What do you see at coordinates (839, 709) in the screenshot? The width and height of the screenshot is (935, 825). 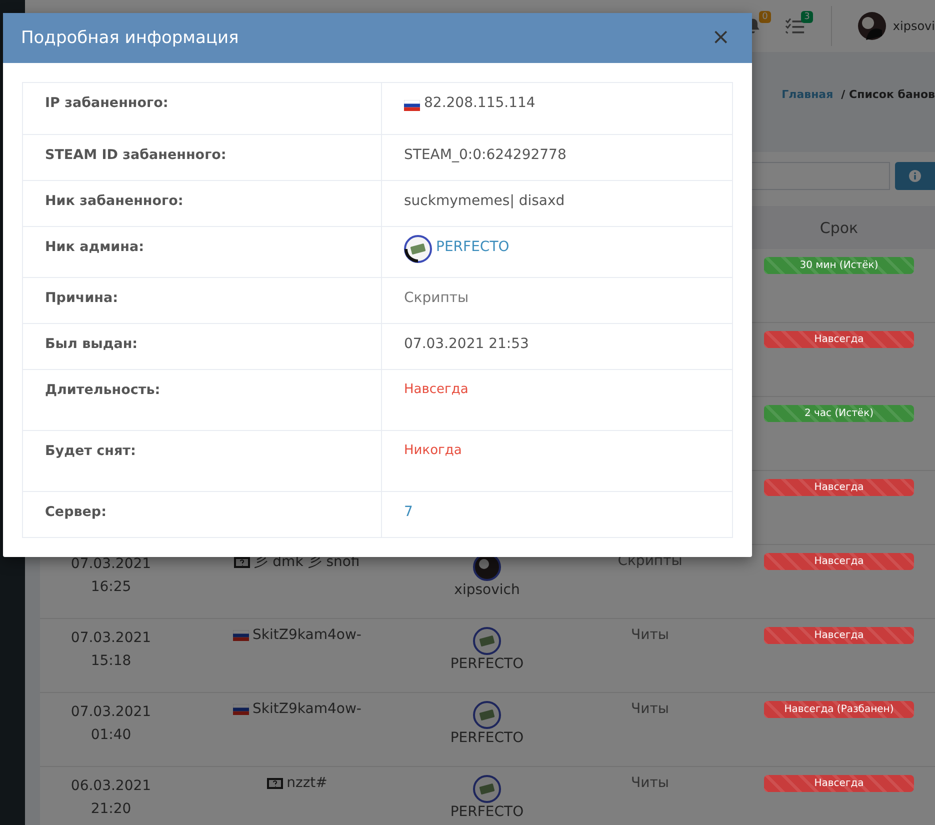 I see `duration-badge: Навсегда (Разбанен)` at bounding box center [839, 709].